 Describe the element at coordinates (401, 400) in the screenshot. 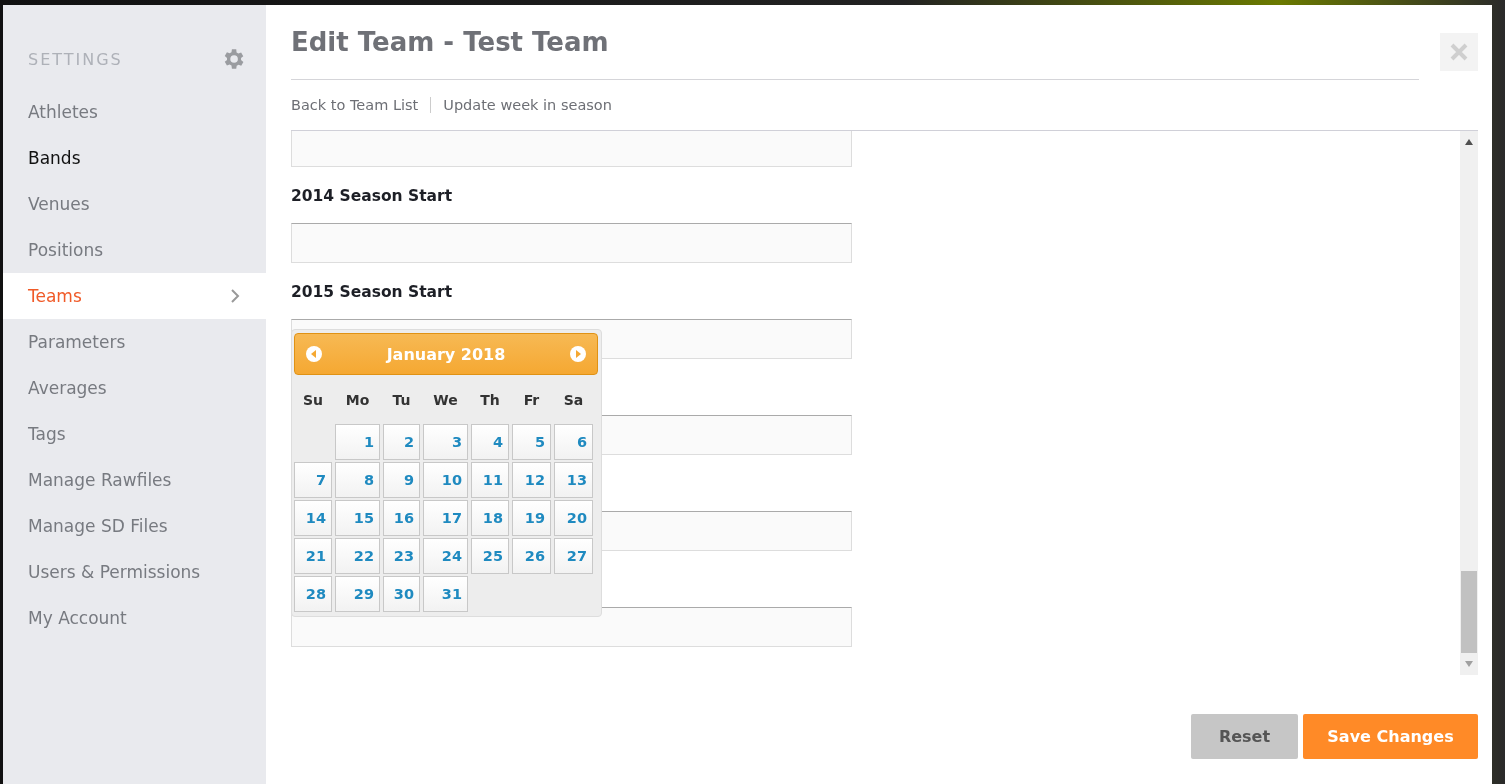

I see `weekday-label: Tu` at that location.